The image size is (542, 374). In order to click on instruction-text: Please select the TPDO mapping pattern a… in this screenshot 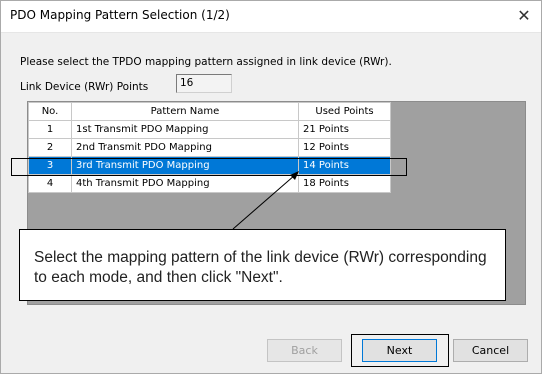, I will do `click(206, 62)`.